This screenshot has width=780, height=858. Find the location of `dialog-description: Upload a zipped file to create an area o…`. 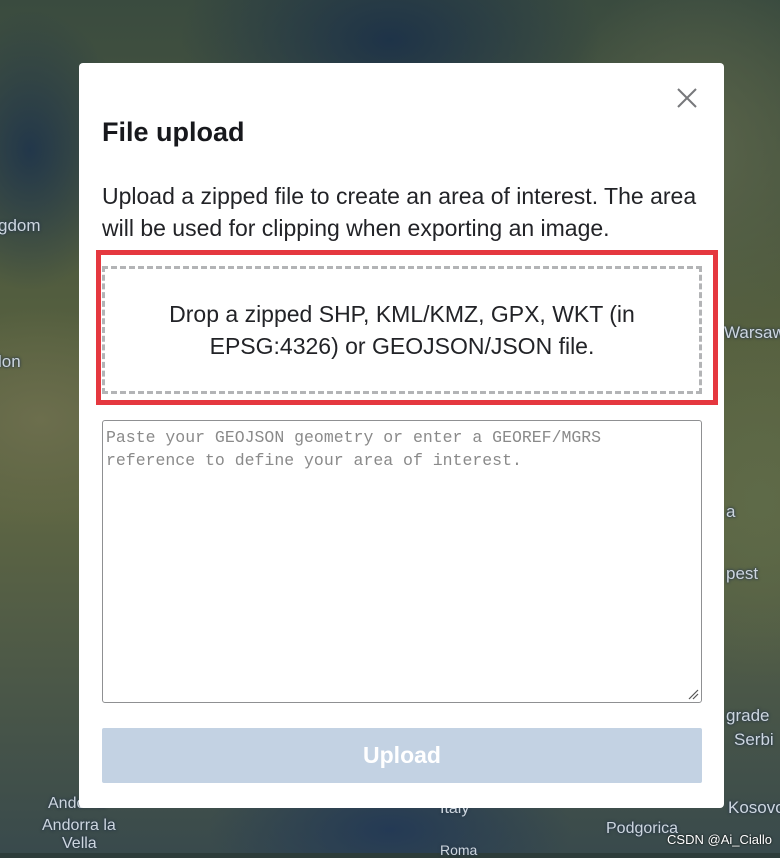

dialog-description: Upload a zipped file to create an area o… is located at coordinates (399, 212).